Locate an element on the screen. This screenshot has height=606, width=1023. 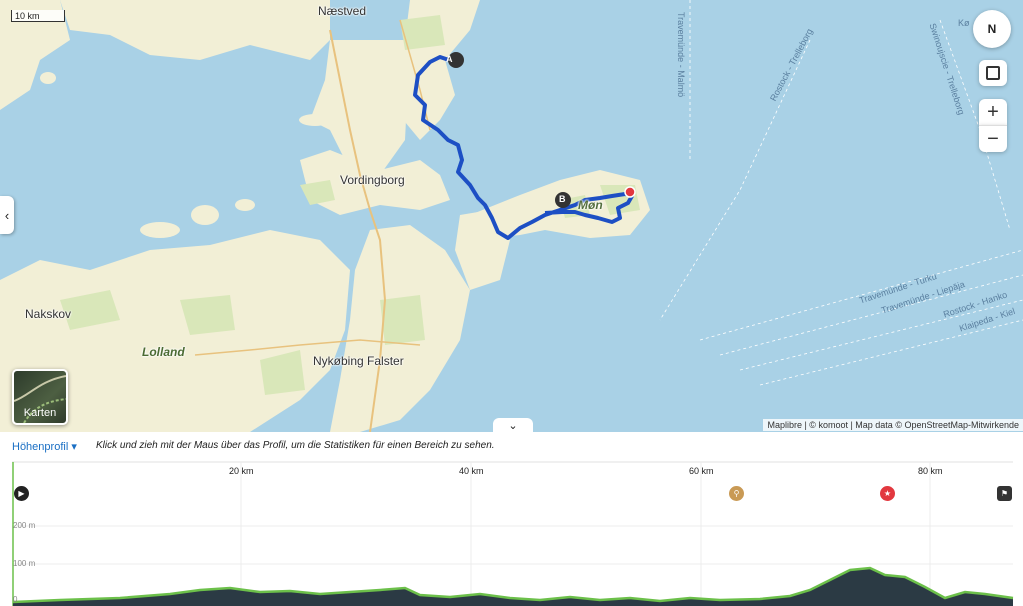
recenter-button is located at coordinates (993, 73).